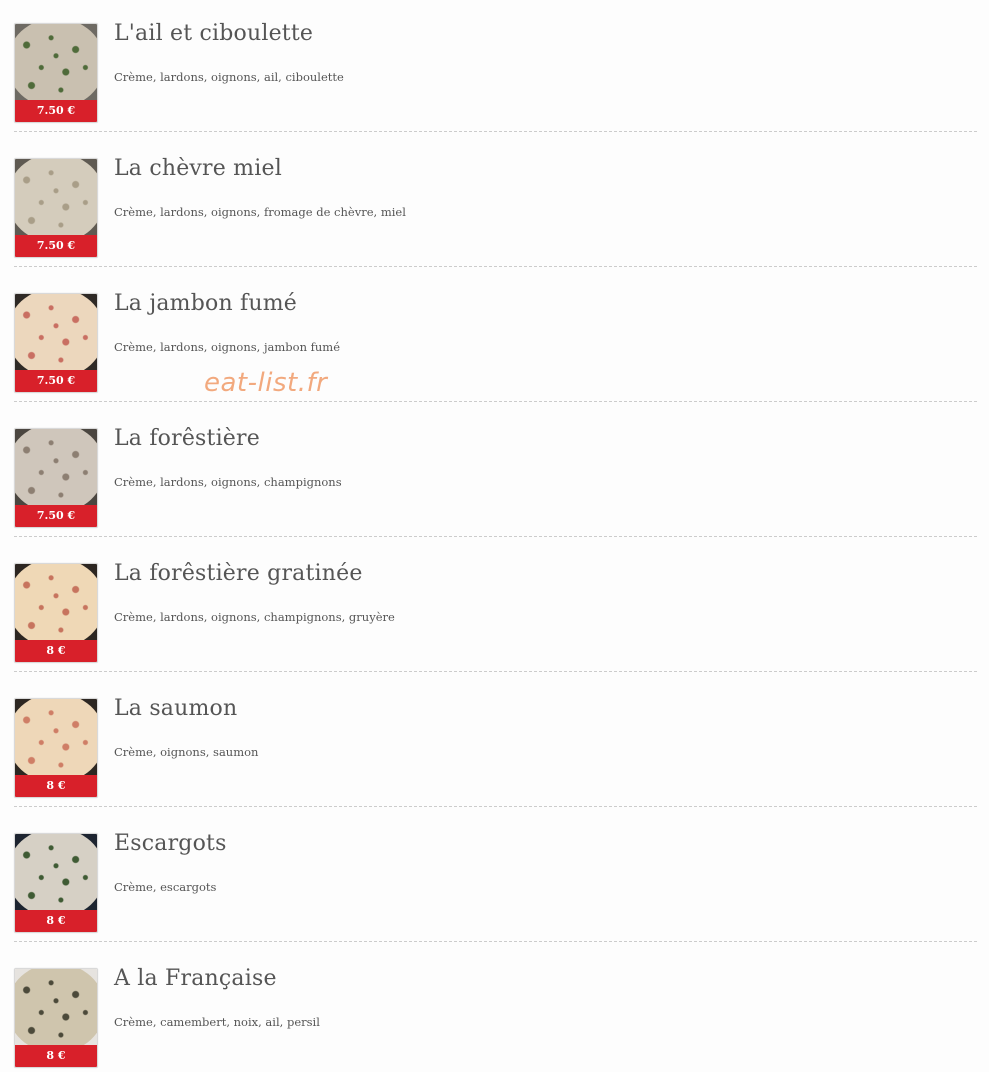 Image resolution: width=989 pixels, height=1072 pixels. I want to click on item-description: Crème, lardons, oignons, ail, ciboulette, so click(229, 77).